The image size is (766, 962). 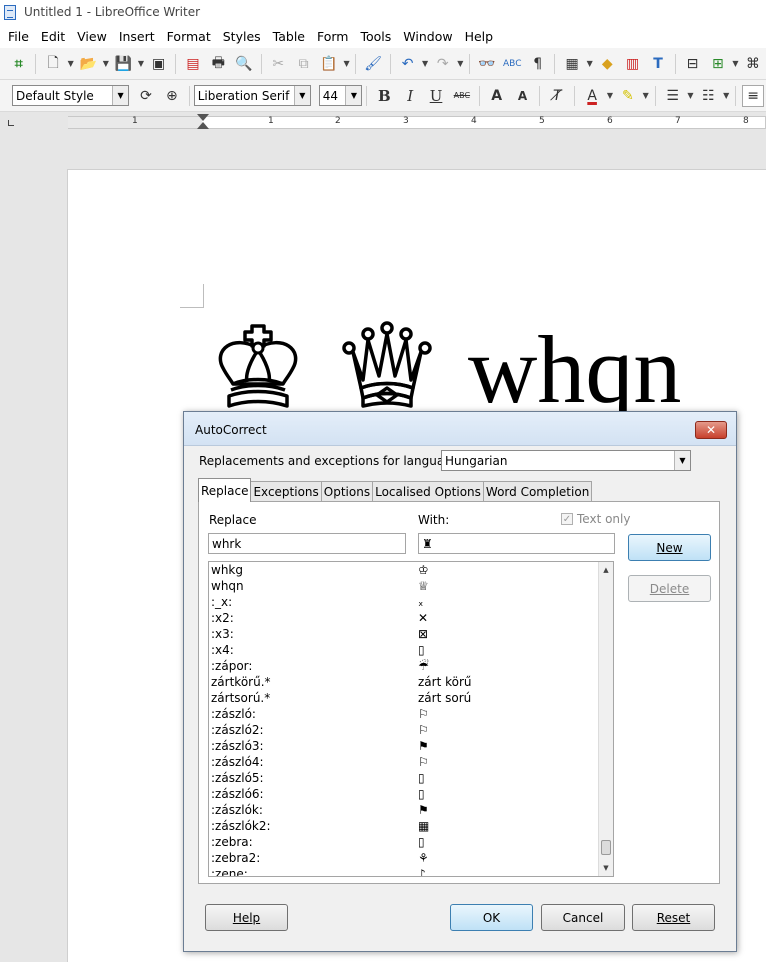 What do you see at coordinates (628, 96) in the screenshot?
I see `highlight-icon: ✎` at bounding box center [628, 96].